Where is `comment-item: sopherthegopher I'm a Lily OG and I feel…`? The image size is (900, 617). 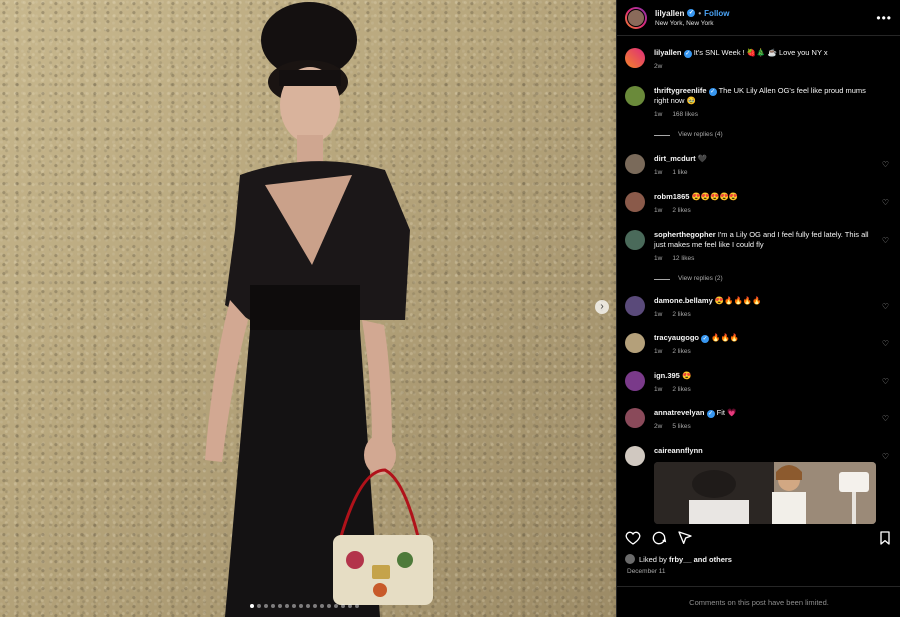 comment-item: sopherthegopher I'm a Lily OG and I feel… is located at coordinates (759, 257).